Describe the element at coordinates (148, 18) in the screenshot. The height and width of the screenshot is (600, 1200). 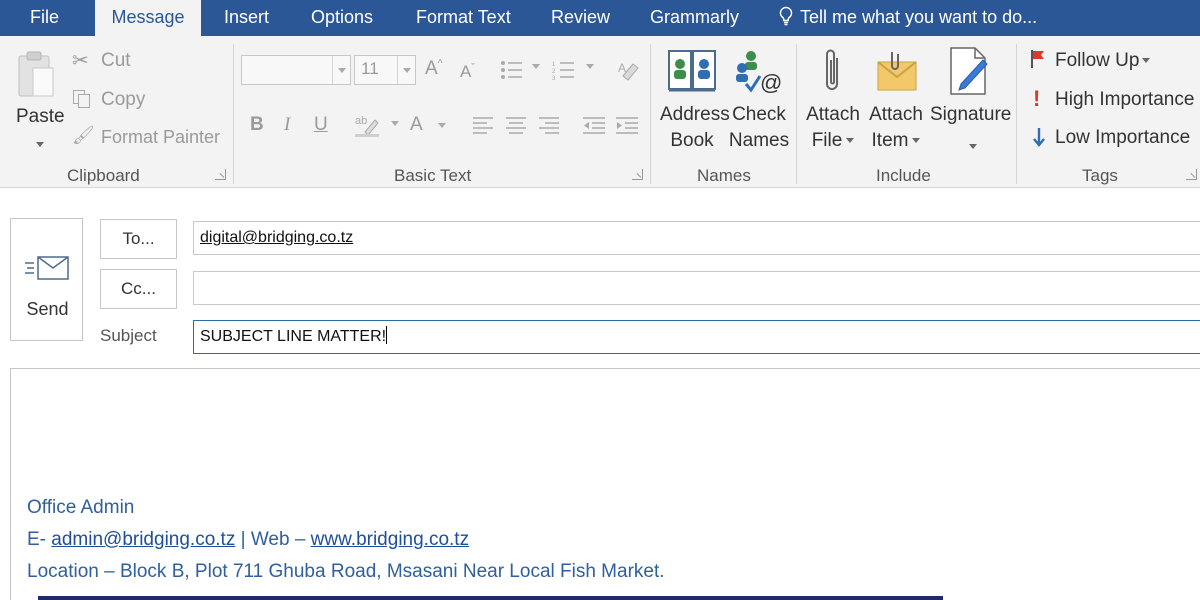
I see `tab-message: Message` at that location.